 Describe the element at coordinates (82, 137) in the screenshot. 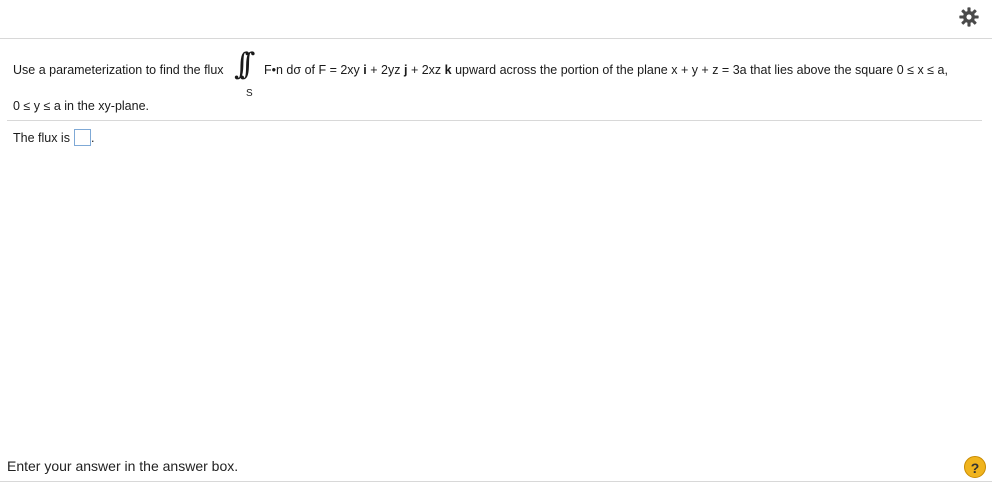

I see `answer-input-box` at that location.